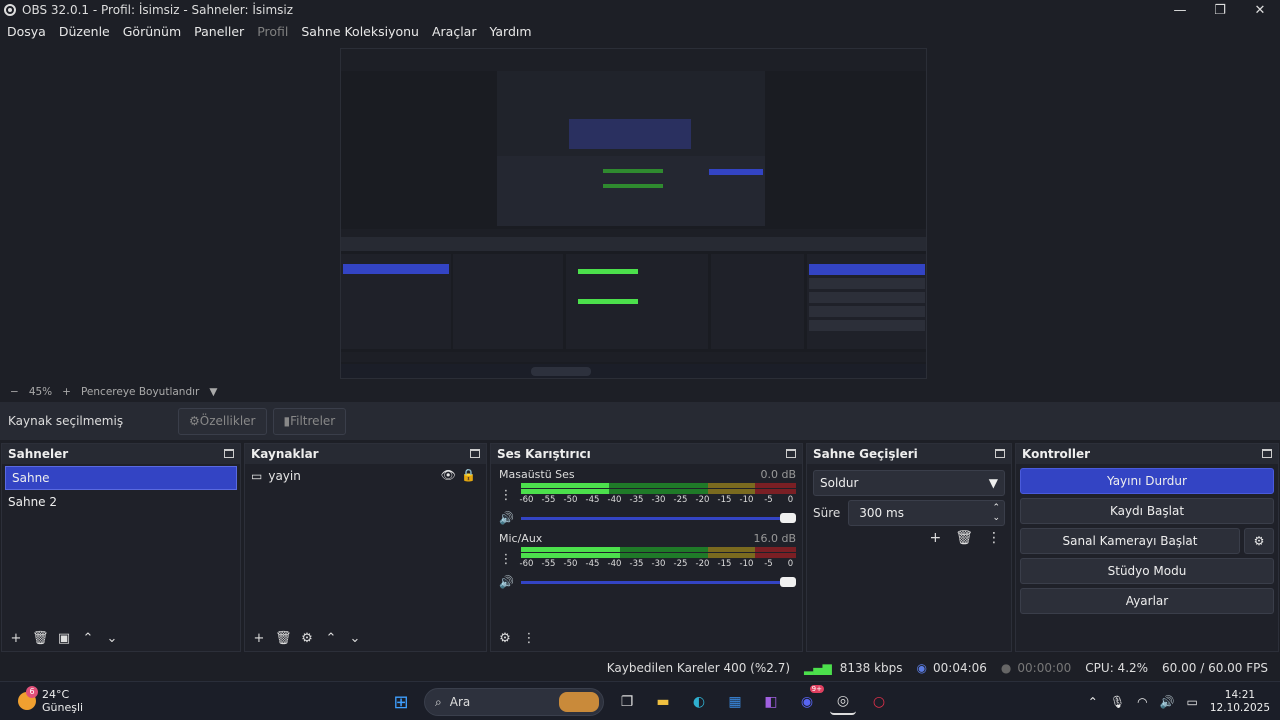 The image size is (1280, 720). Describe the element at coordinates (735, 702) in the screenshot. I see `store-icon: ▦` at that location.